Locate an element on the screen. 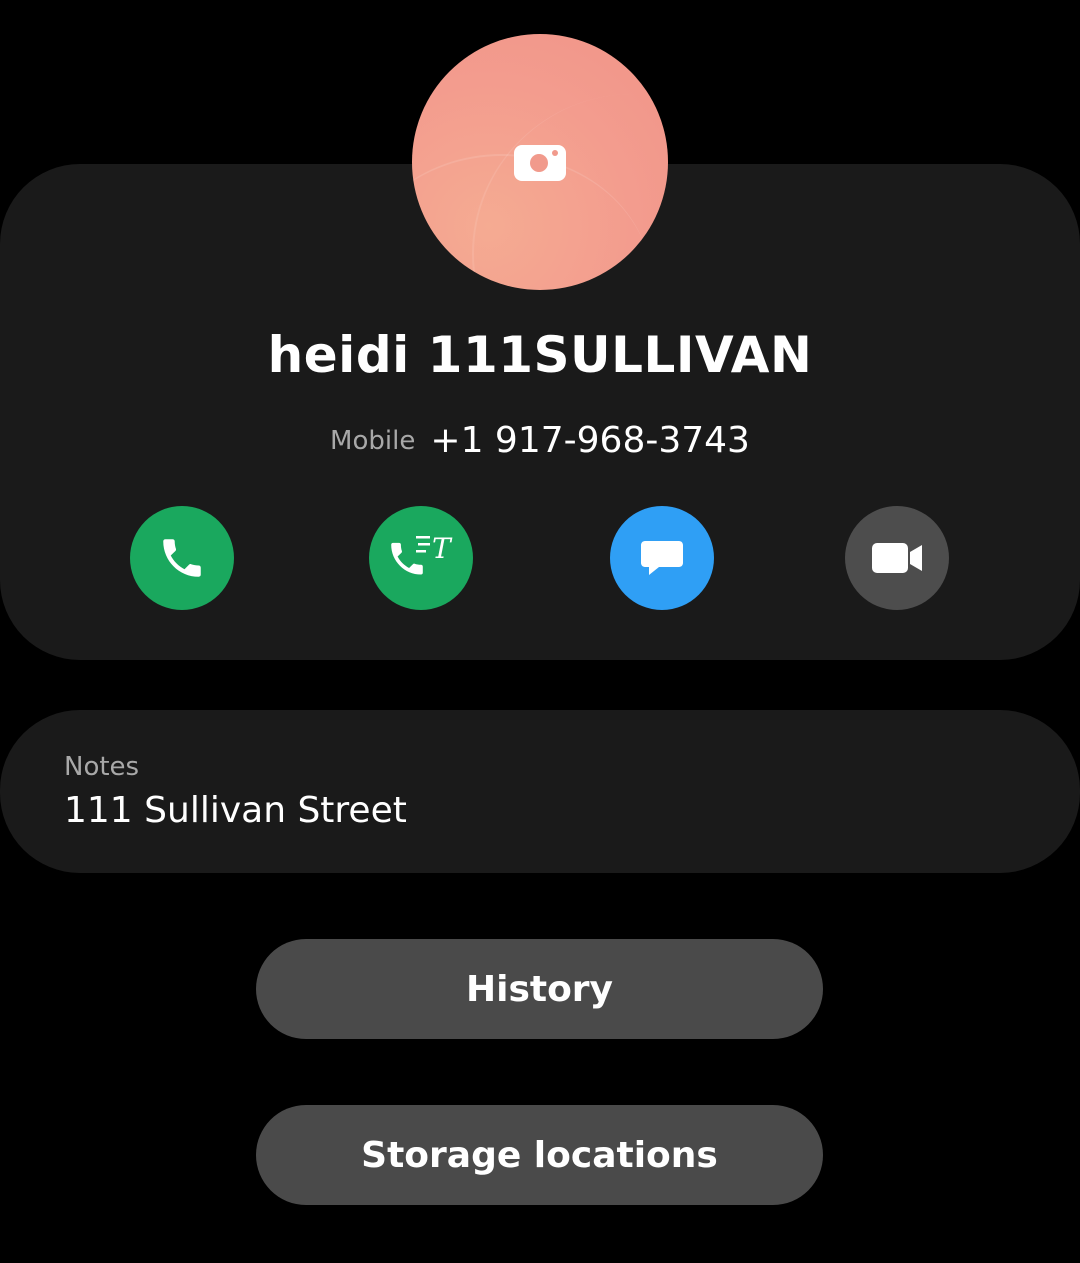 Image resolution: width=1080 pixels, height=1263 pixels. contact-name: heidi 111SULLIVAN is located at coordinates (540, 355).